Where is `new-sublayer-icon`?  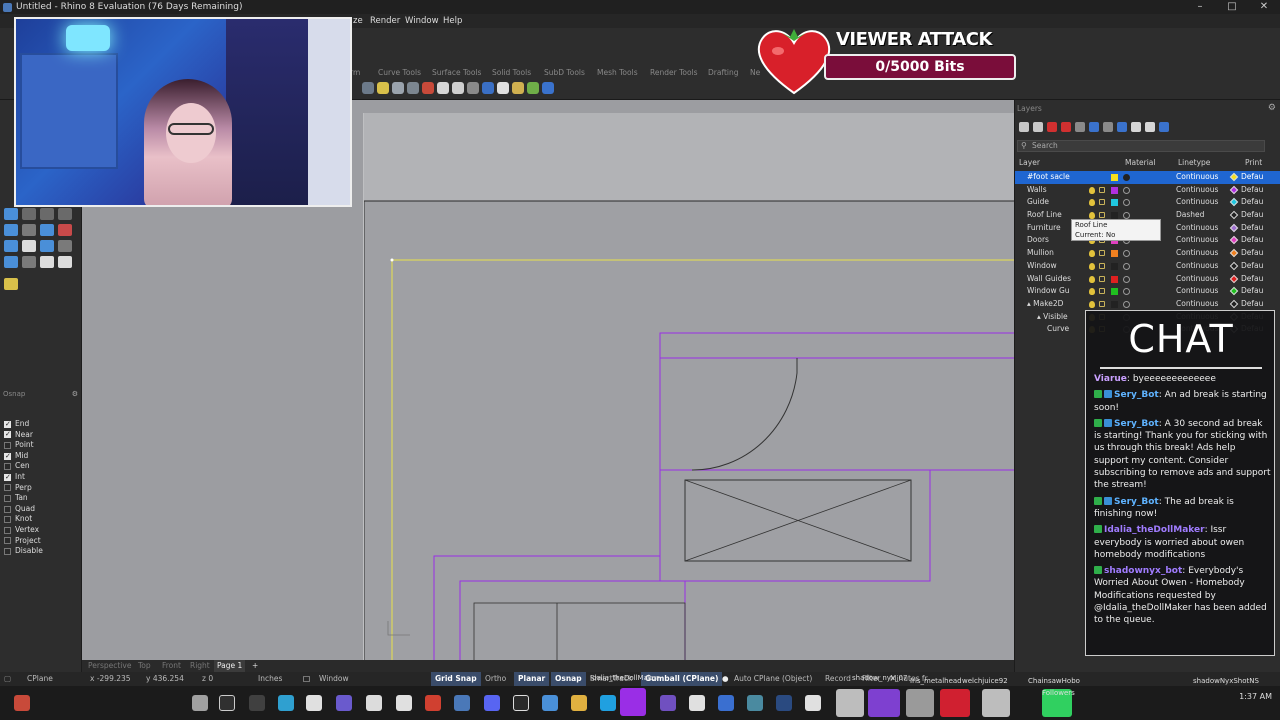 new-sublayer-icon is located at coordinates (1038, 127).